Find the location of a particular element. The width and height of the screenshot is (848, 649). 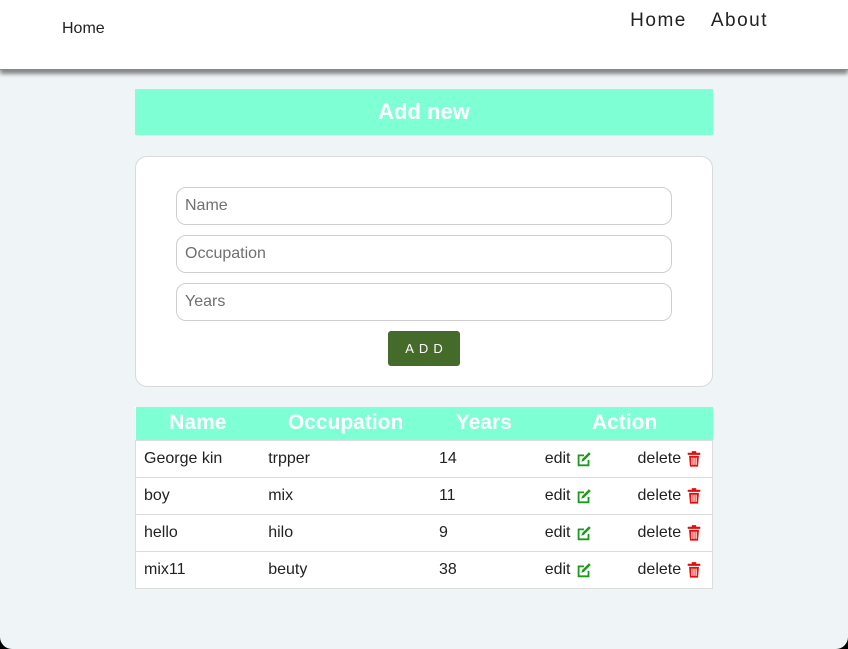

cell-years: 38 is located at coordinates (483, 569).